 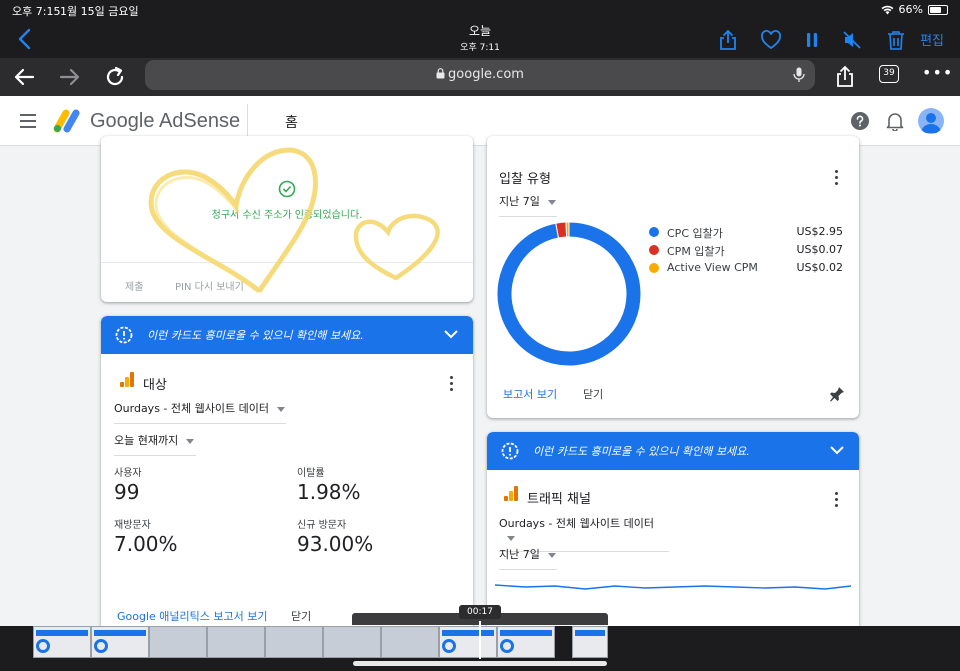 I want to click on range-dropdown: 오늘 현재까지, so click(x=155, y=444).